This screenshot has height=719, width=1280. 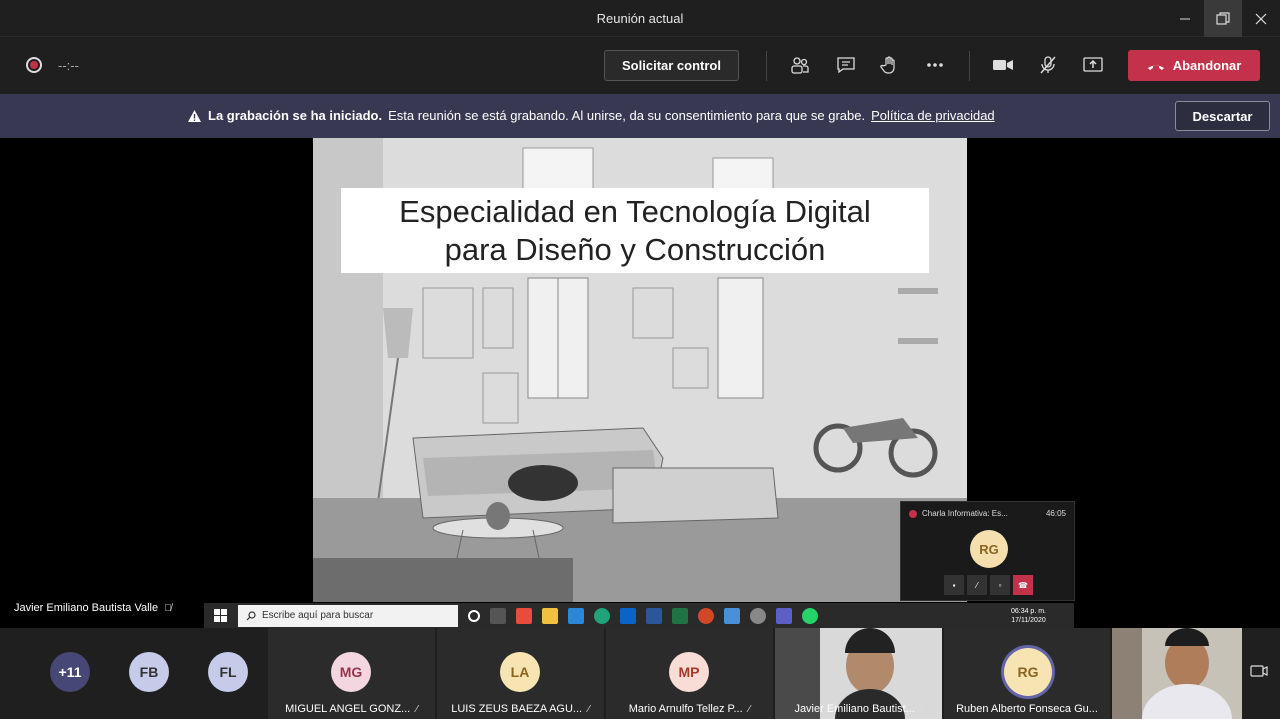 I want to click on teams-icon, so click(x=784, y=615).